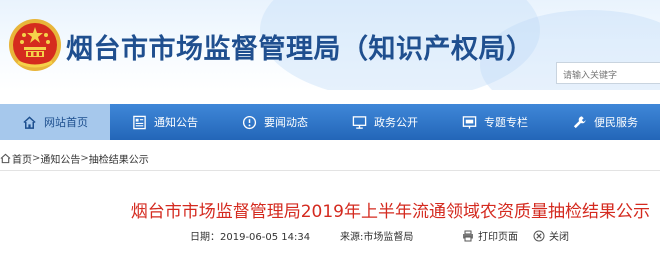  Describe the element at coordinates (22, 158) in the screenshot. I see `breadcrumb-link-home: 首页` at that location.